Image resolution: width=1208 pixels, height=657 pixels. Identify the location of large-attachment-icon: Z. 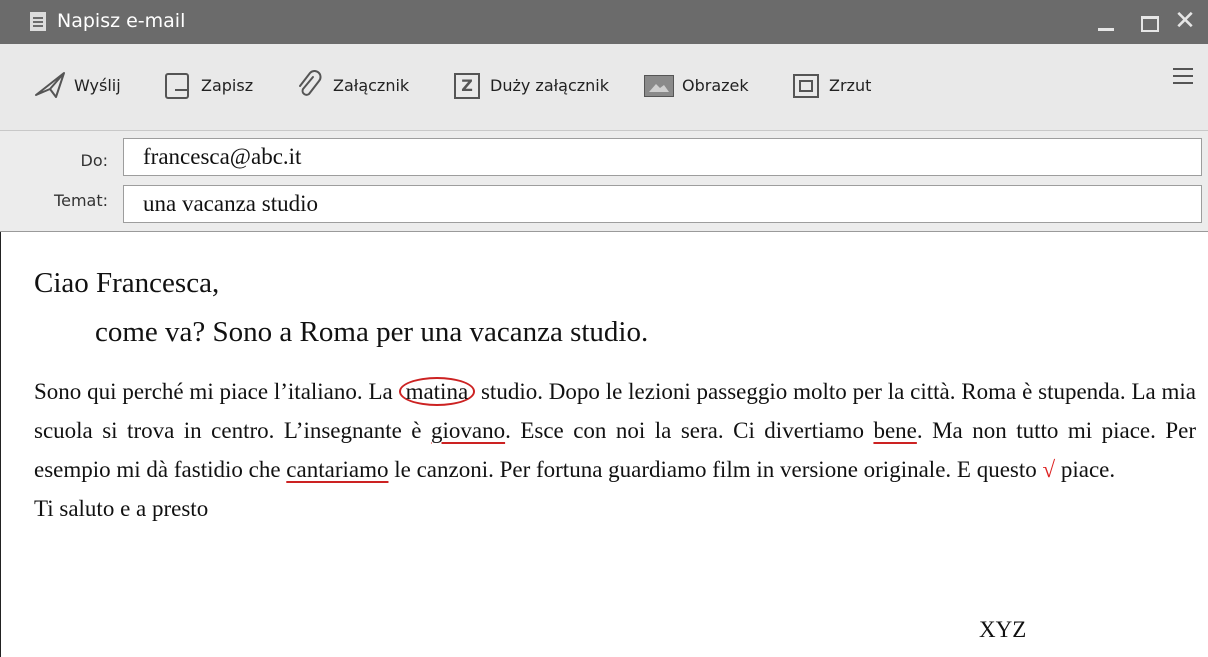
(466, 85).